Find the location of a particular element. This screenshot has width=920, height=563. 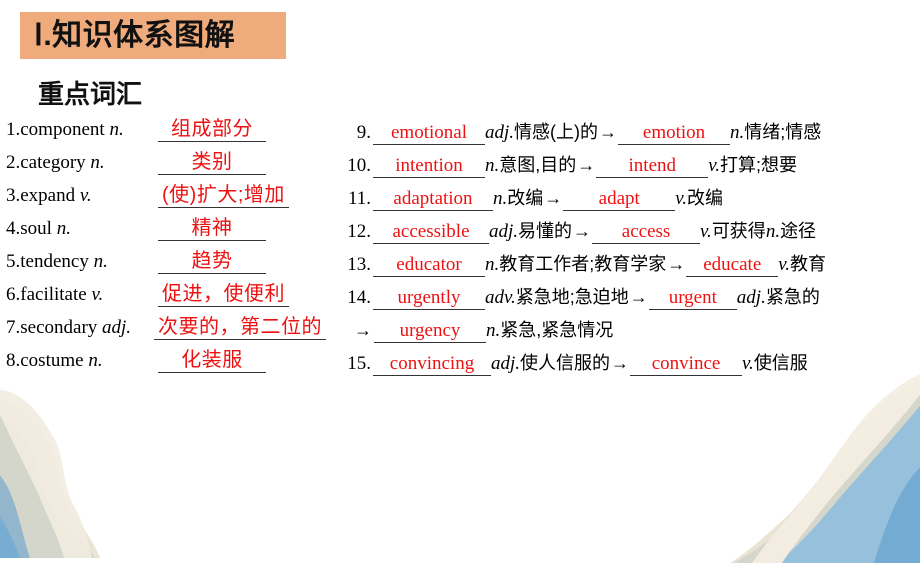

vocab-derivative-blank: educate is located at coordinates (732, 265).